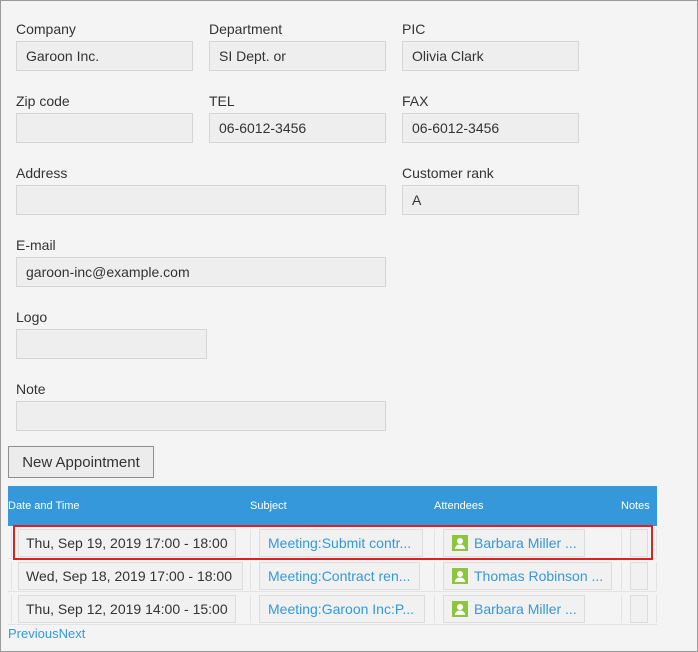 This screenshot has width=698, height=652. I want to click on email-label: E-mail, so click(36, 245).